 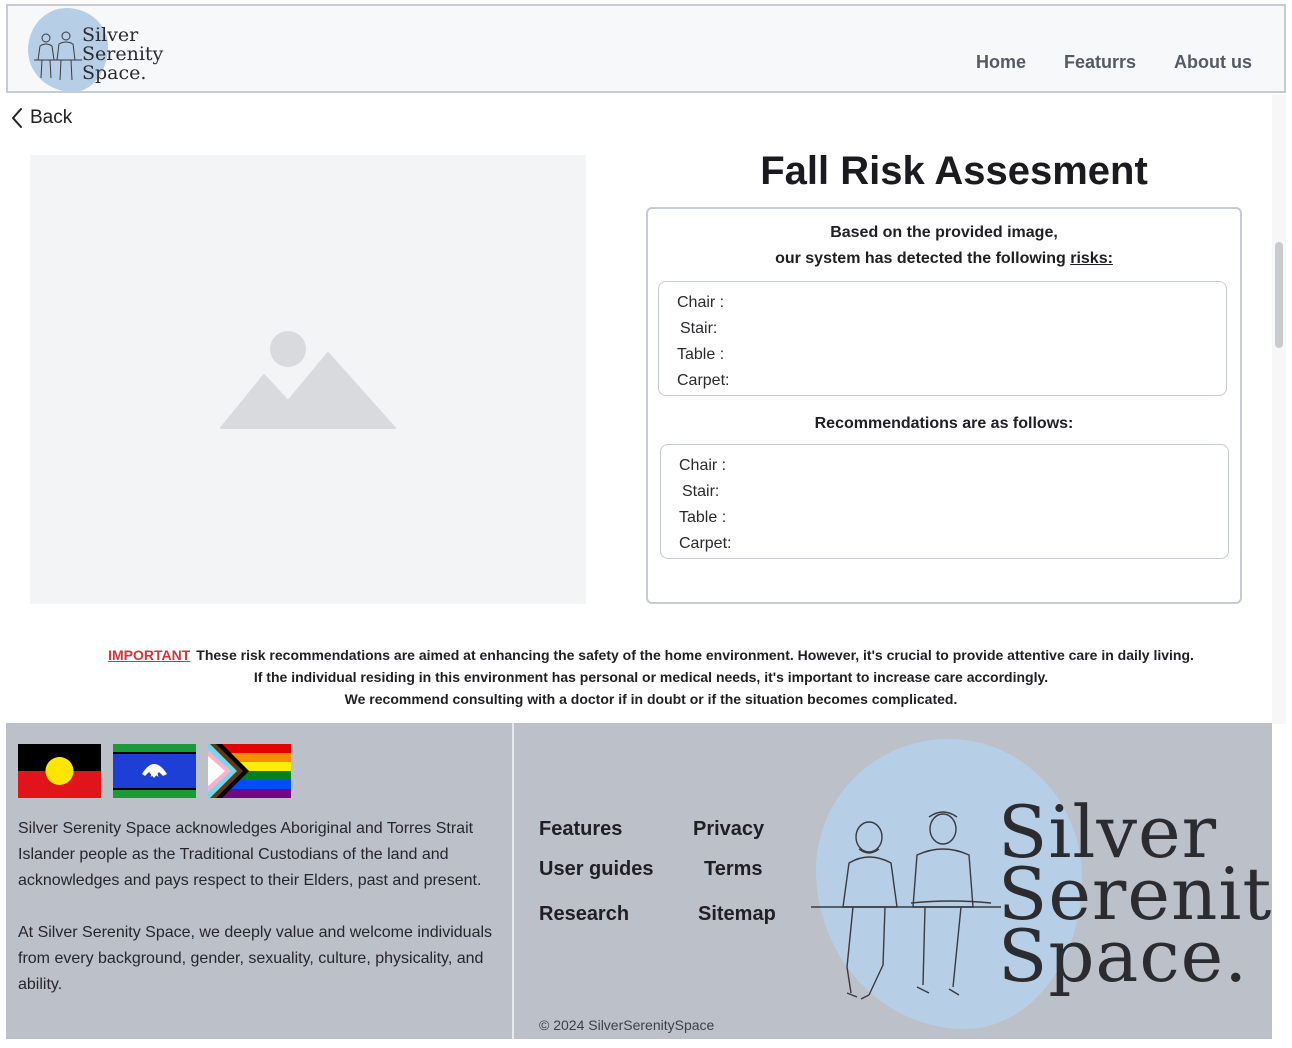 What do you see at coordinates (705, 543) in the screenshot?
I see `recommendation-item-carpet: Carpet:` at bounding box center [705, 543].